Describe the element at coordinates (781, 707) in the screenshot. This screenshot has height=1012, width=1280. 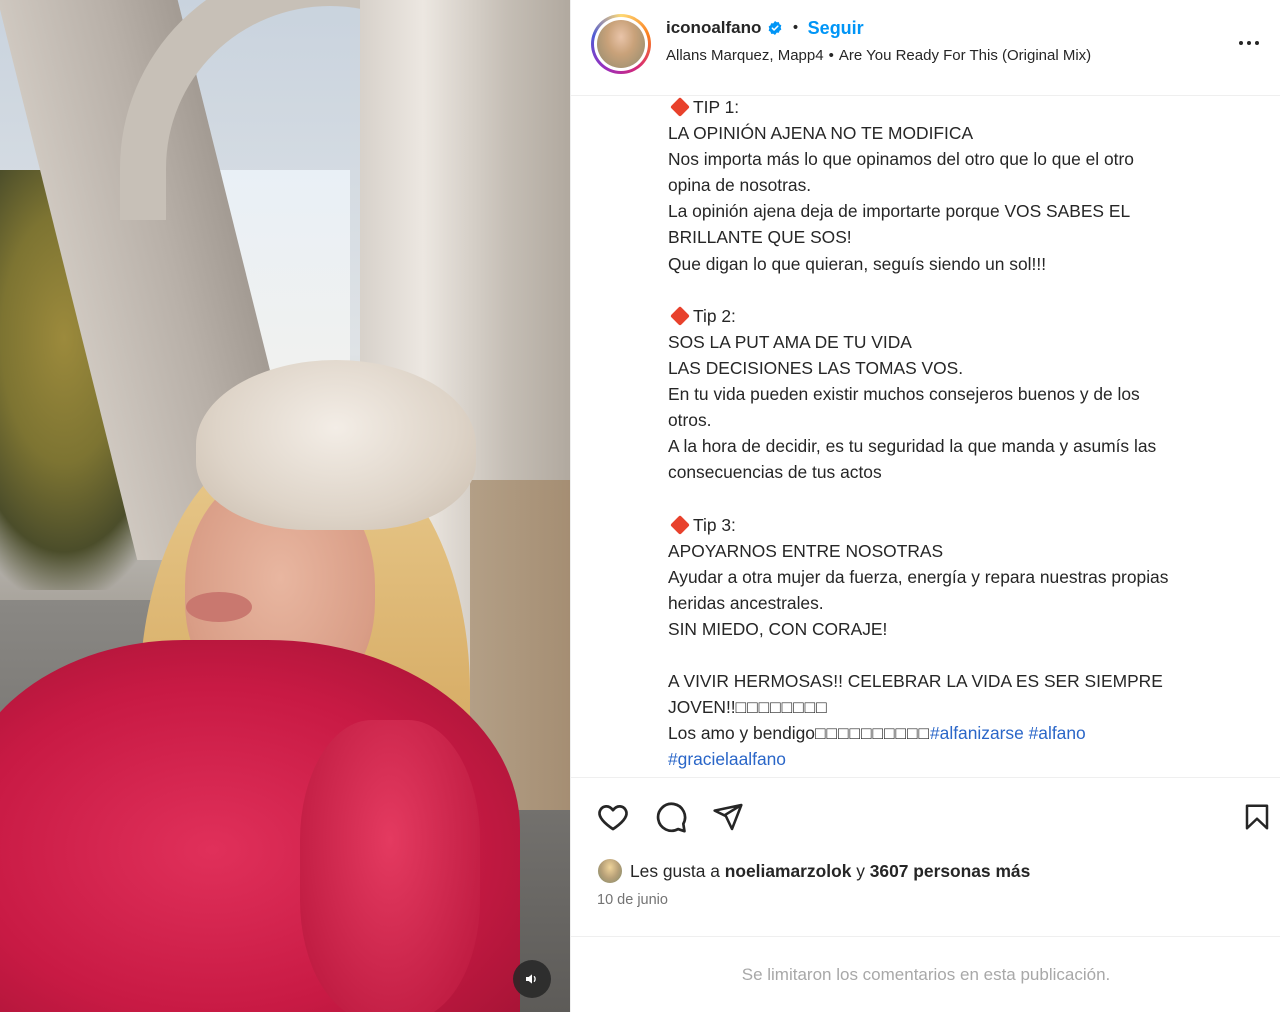
I see `unrendered-emoji: □□□□□□□□` at that location.